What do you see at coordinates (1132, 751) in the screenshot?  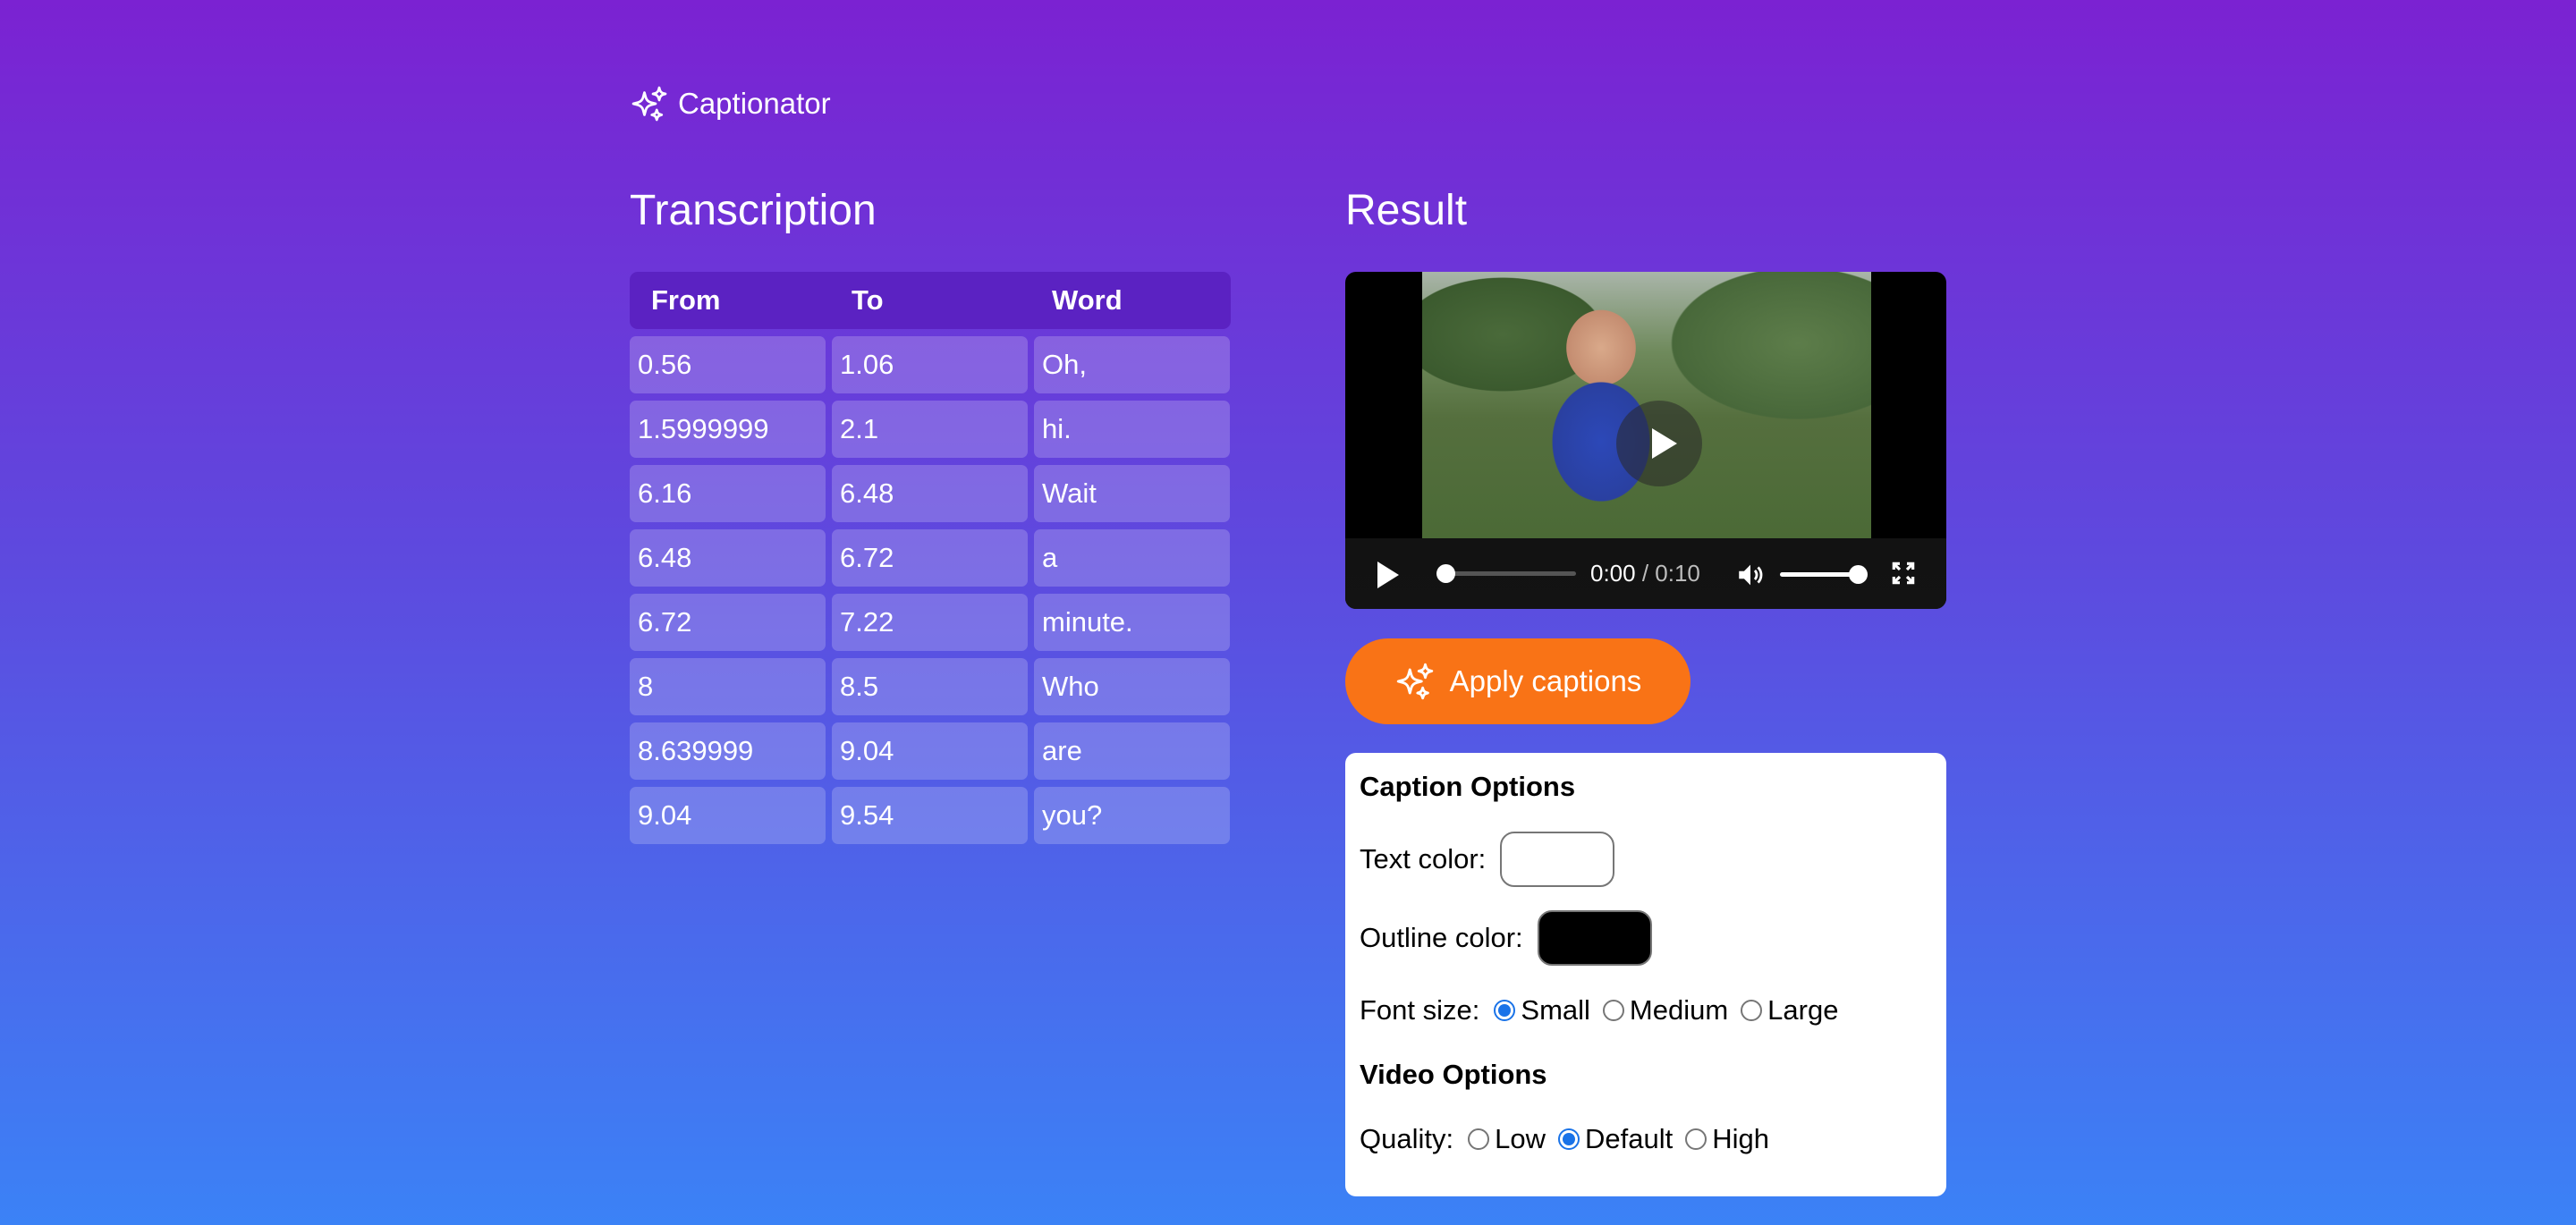 I see `cell-word: are` at bounding box center [1132, 751].